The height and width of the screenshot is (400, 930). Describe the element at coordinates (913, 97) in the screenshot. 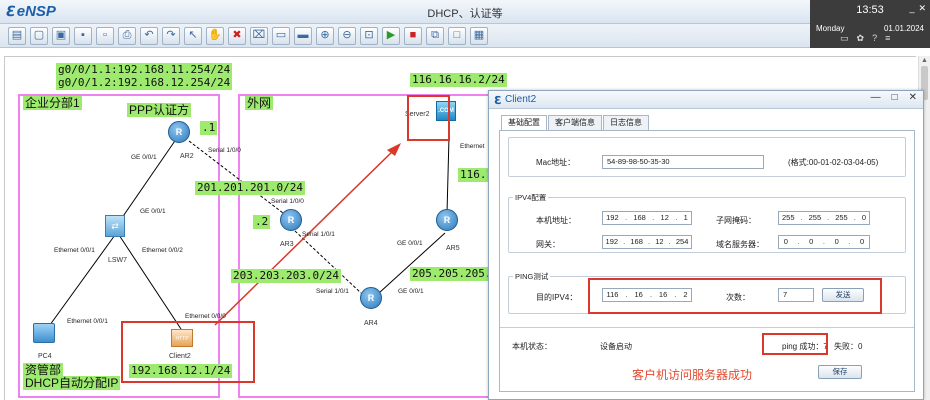

I see `close-icon: ✕` at that location.